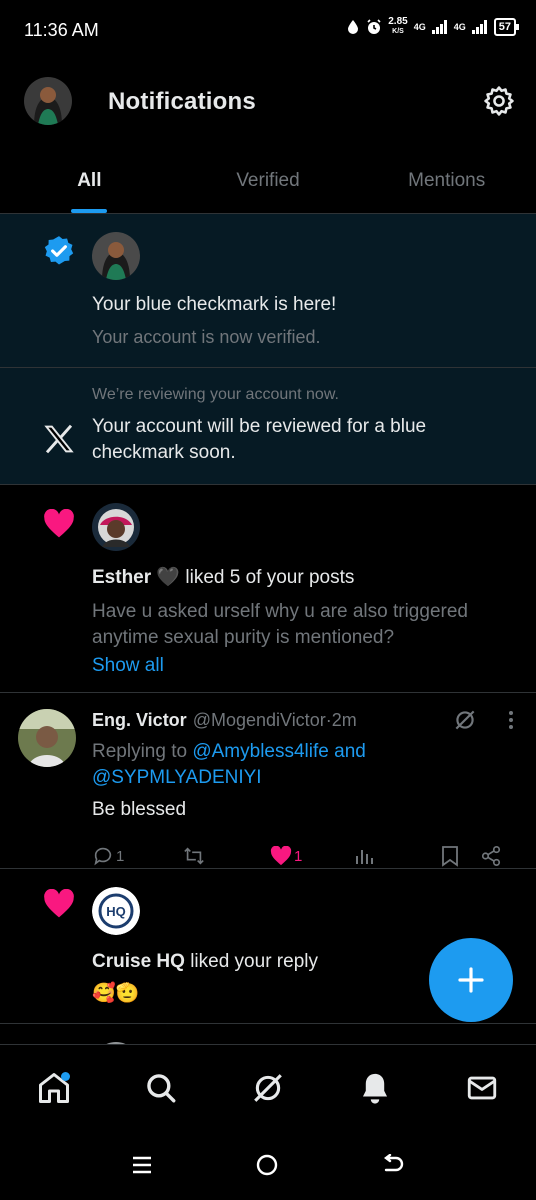 This screenshot has height=1200, width=536. What do you see at coordinates (446, 178) in the screenshot?
I see `tab-mentions: Mentions` at bounding box center [446, 178].